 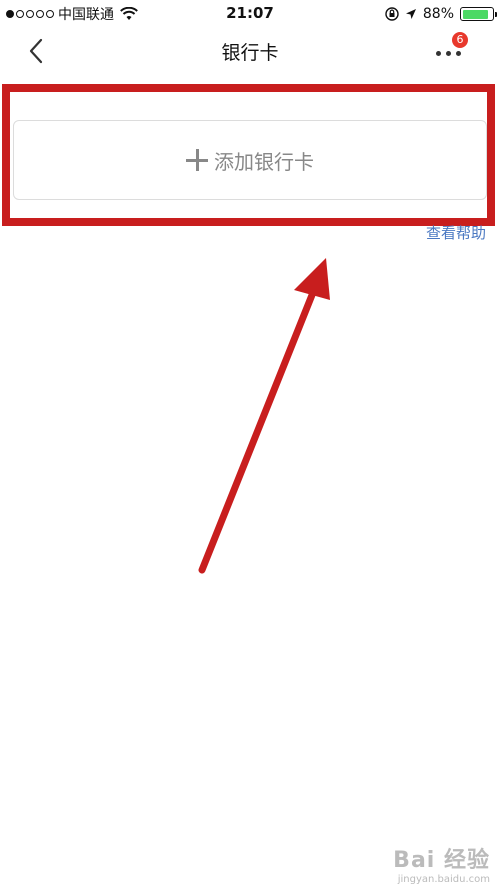 I want to click on watermark: Bai 经验 jingyan.baidu.com, so click(x=441, y=863).